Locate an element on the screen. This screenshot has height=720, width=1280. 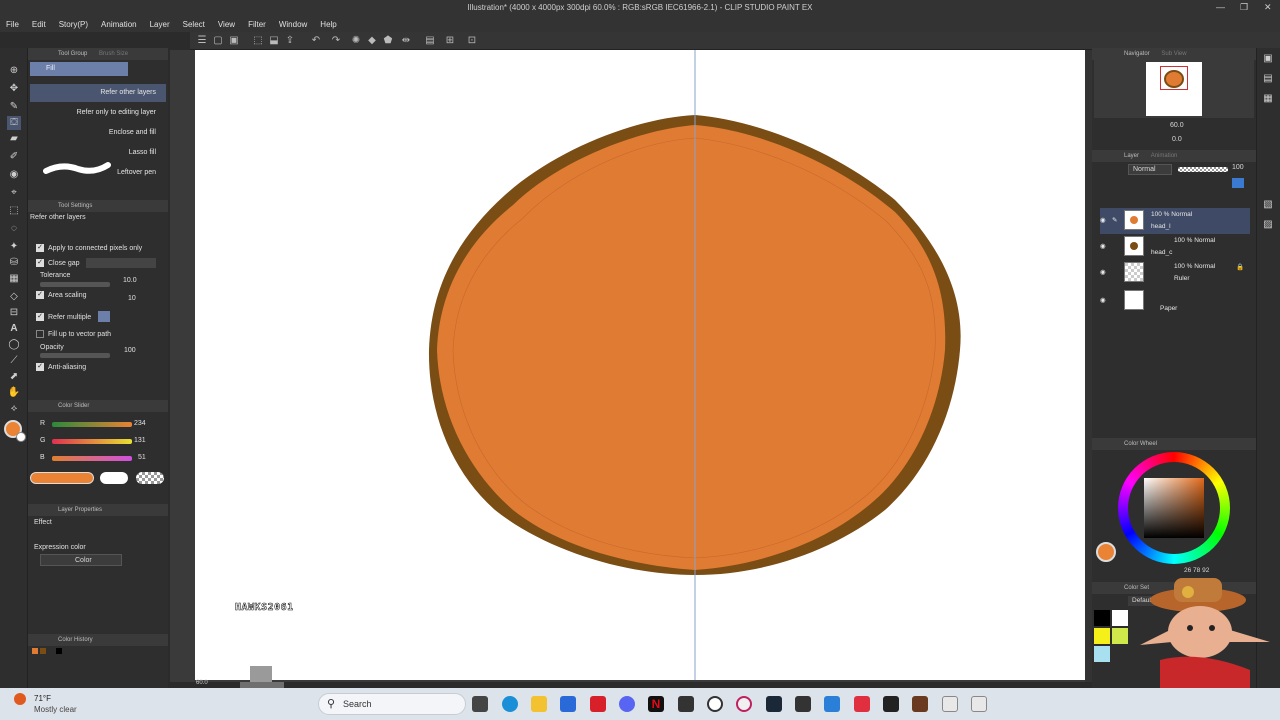
eyedropper-icon: ⌖ is located at coordinates (14, 193).